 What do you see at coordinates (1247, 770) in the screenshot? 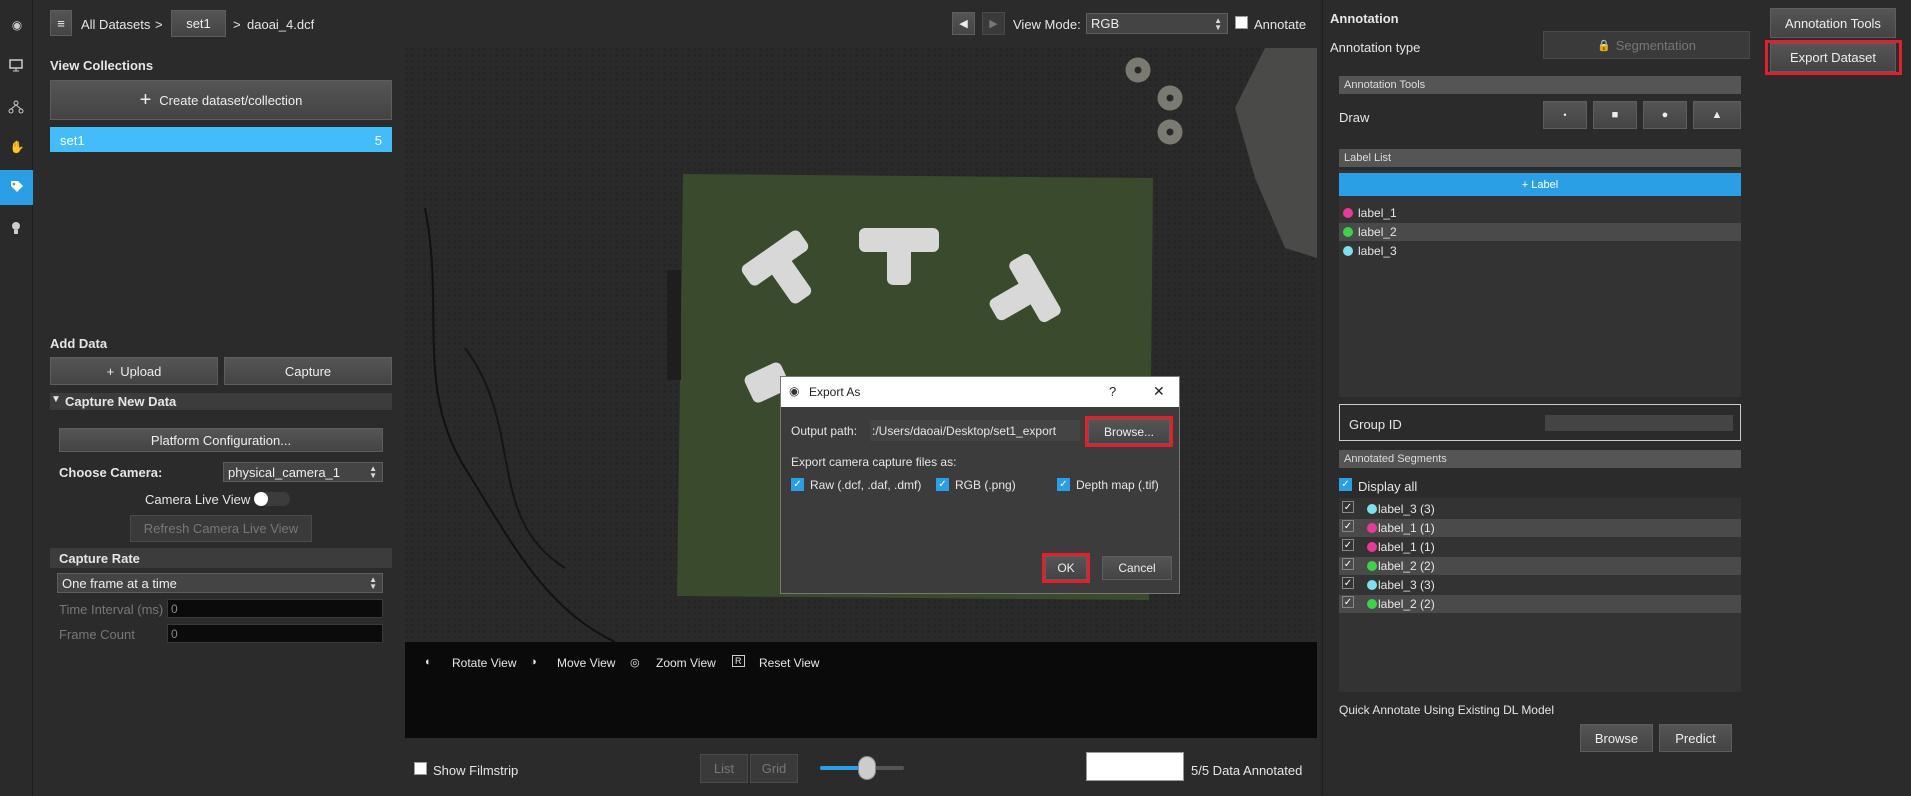
I see `data-annotated-label: 5/5 Data Annotated` at bounding box center [1247, 770].